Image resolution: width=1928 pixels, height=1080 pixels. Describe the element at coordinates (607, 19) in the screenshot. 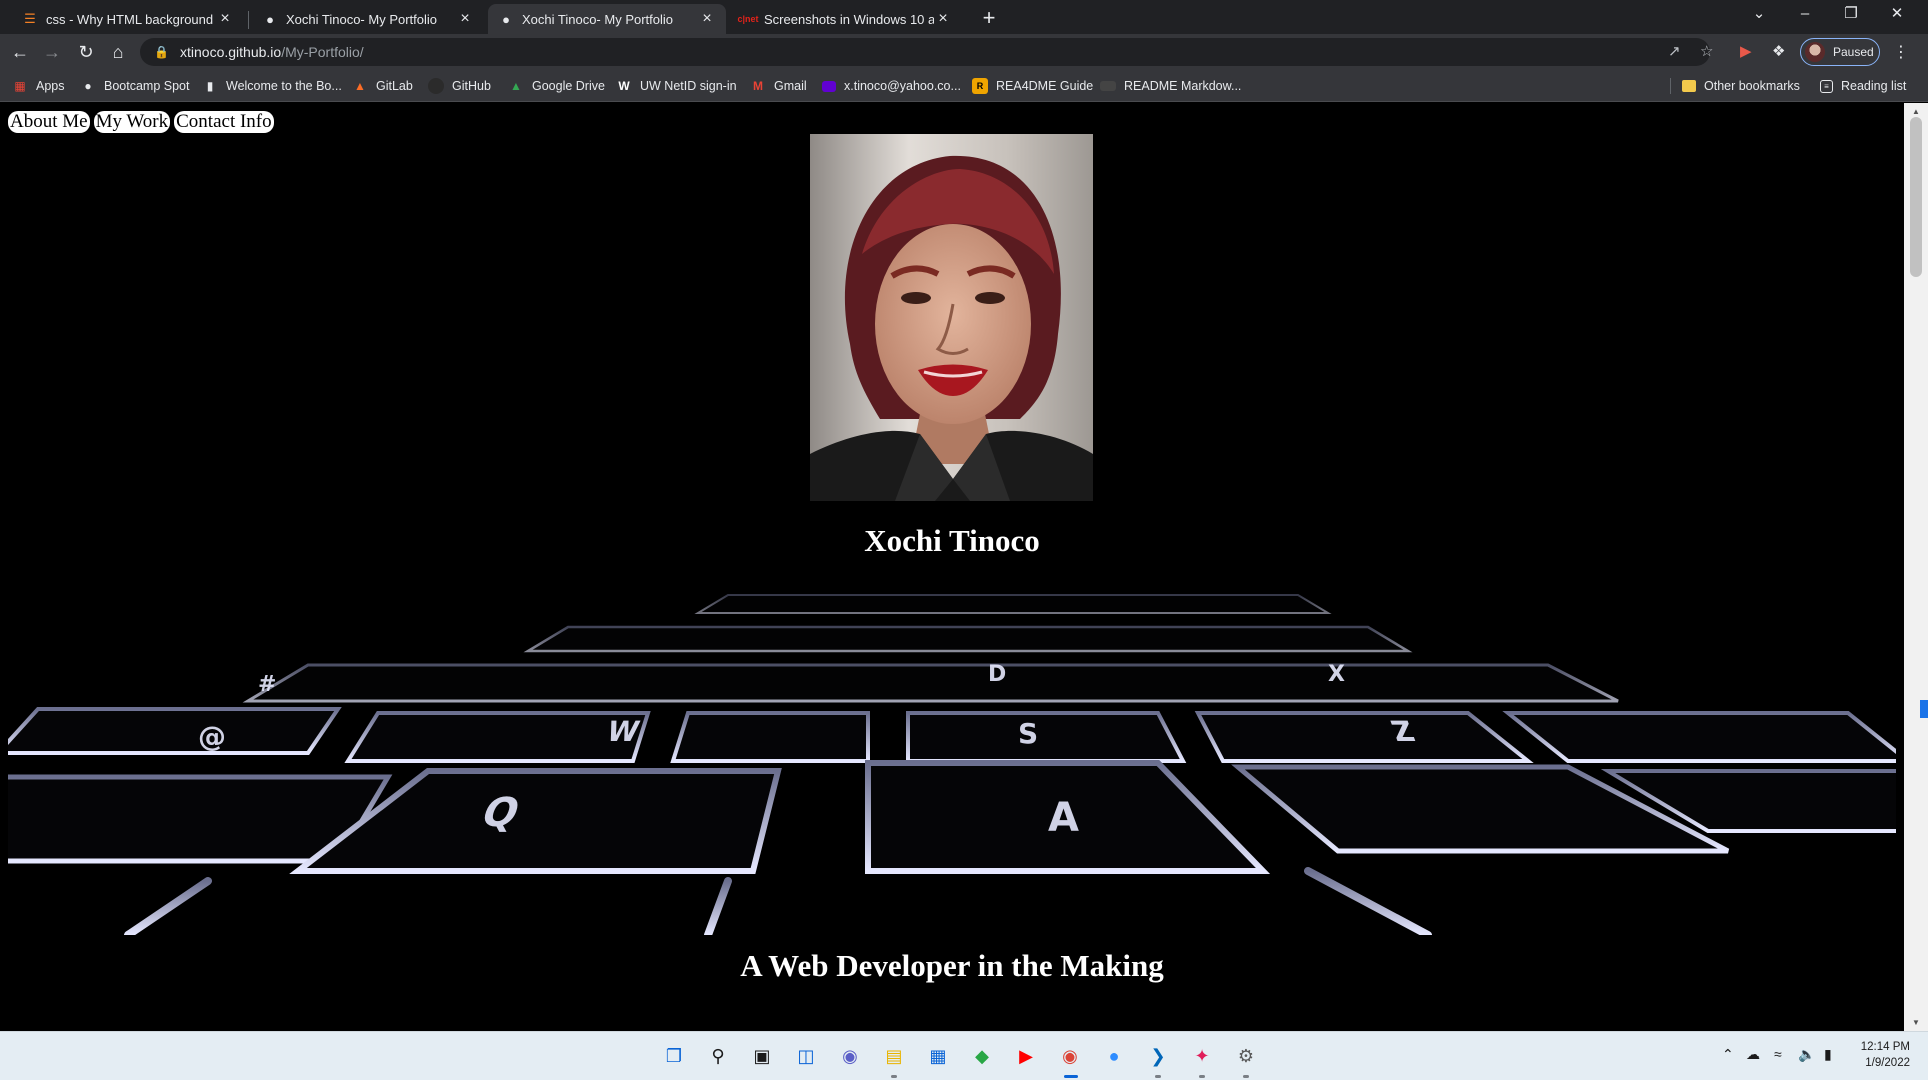

I see `tab-portfolio-active: ● Xochi Tinoco- My Portfolio ×` at that location.